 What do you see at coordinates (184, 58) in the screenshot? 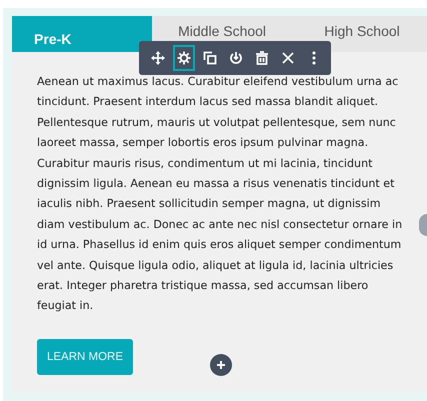
I see `settings-icon` at bounding box center [184, 58].